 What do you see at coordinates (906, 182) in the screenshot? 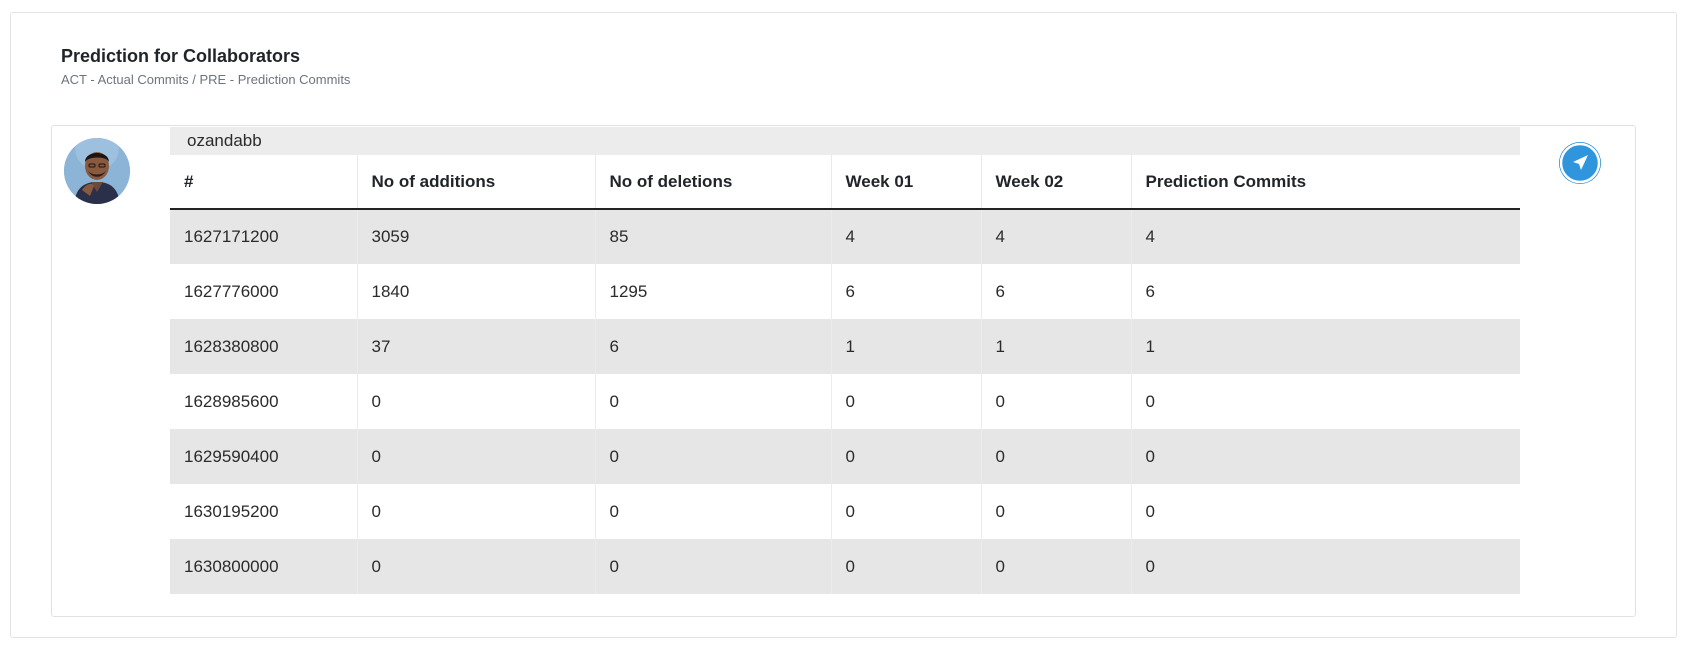
I see `column-header-week-01: Week 01` at bounding box center [906, 182].